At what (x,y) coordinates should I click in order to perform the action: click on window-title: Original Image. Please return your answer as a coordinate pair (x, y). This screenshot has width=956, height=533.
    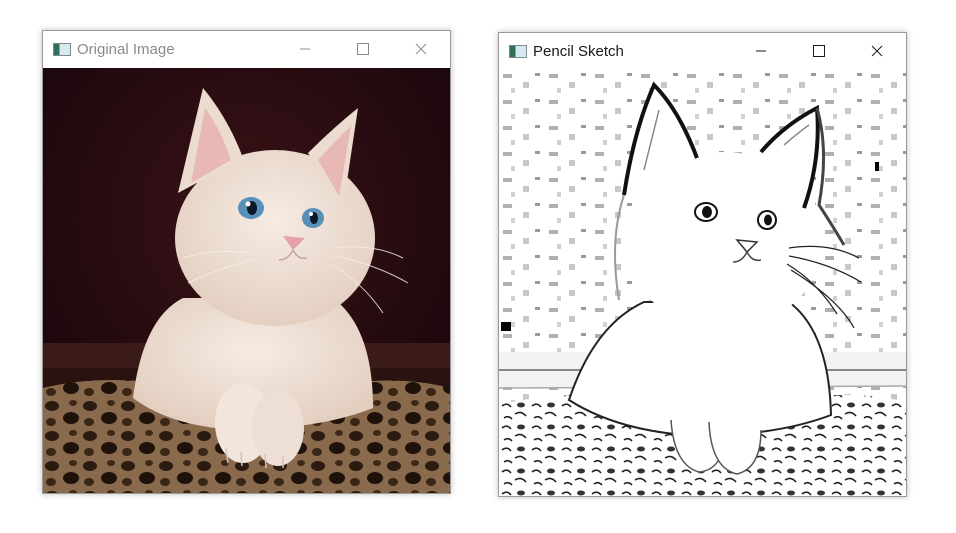
    Looking at the image, I should click on (126, 49).